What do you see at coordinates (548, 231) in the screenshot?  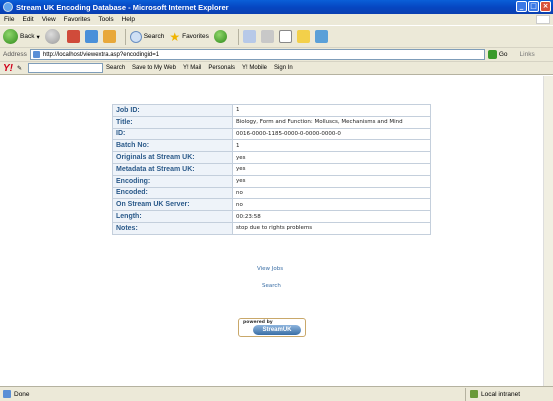 I see `vertical-scrollbar` at bounding box center [548, 231].